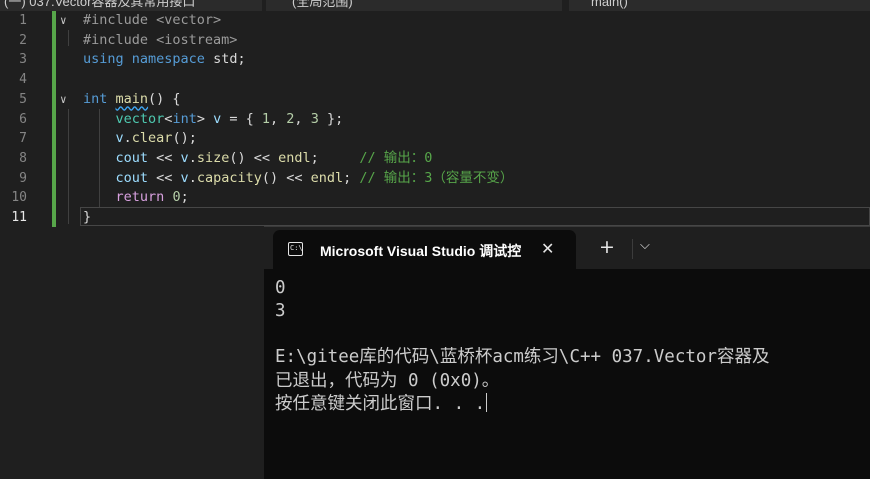 Image resolution: width=870 pixels, height=479 pixels. Describe the element at coordinates (189, 20) in the screenshot. I see `code-token: <vector>` at that location.